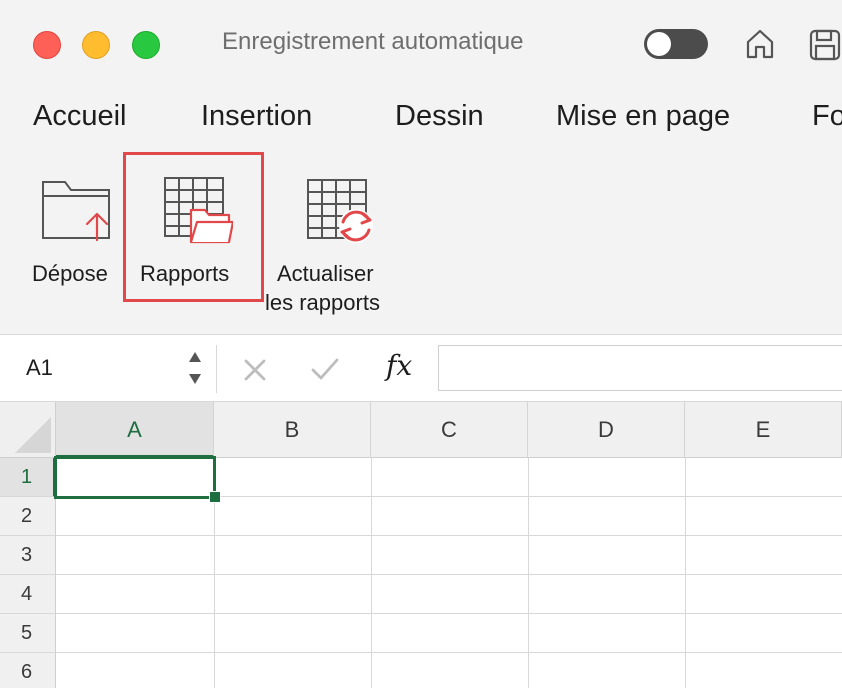 This screenshot has width=842, height=688. What do you see at coordinates (28, 633) in the screenshot?
I see `row-header-5: 5` at bounding box center [28, 633].